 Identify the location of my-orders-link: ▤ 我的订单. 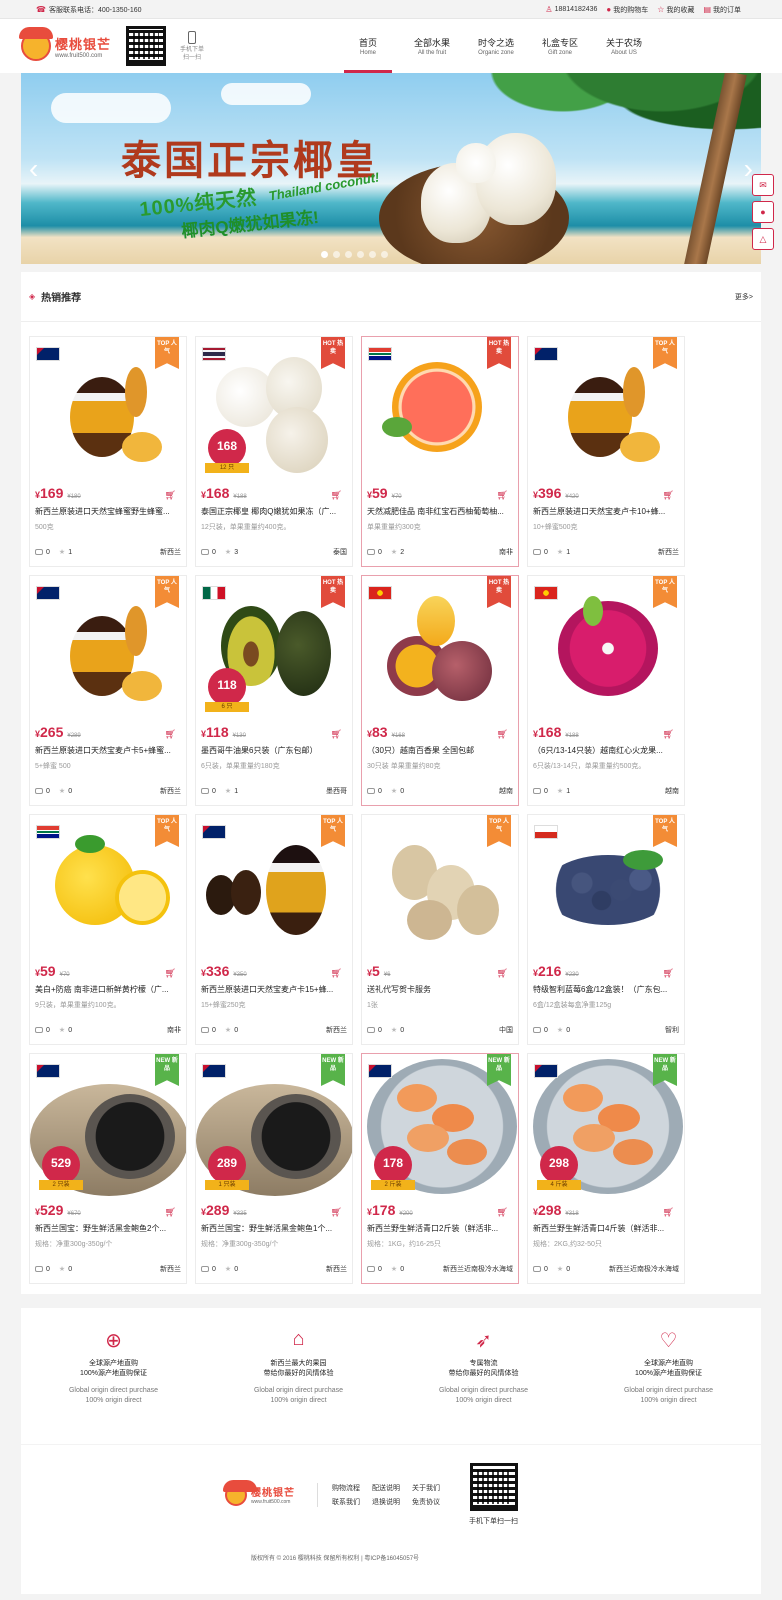
(722, 10).